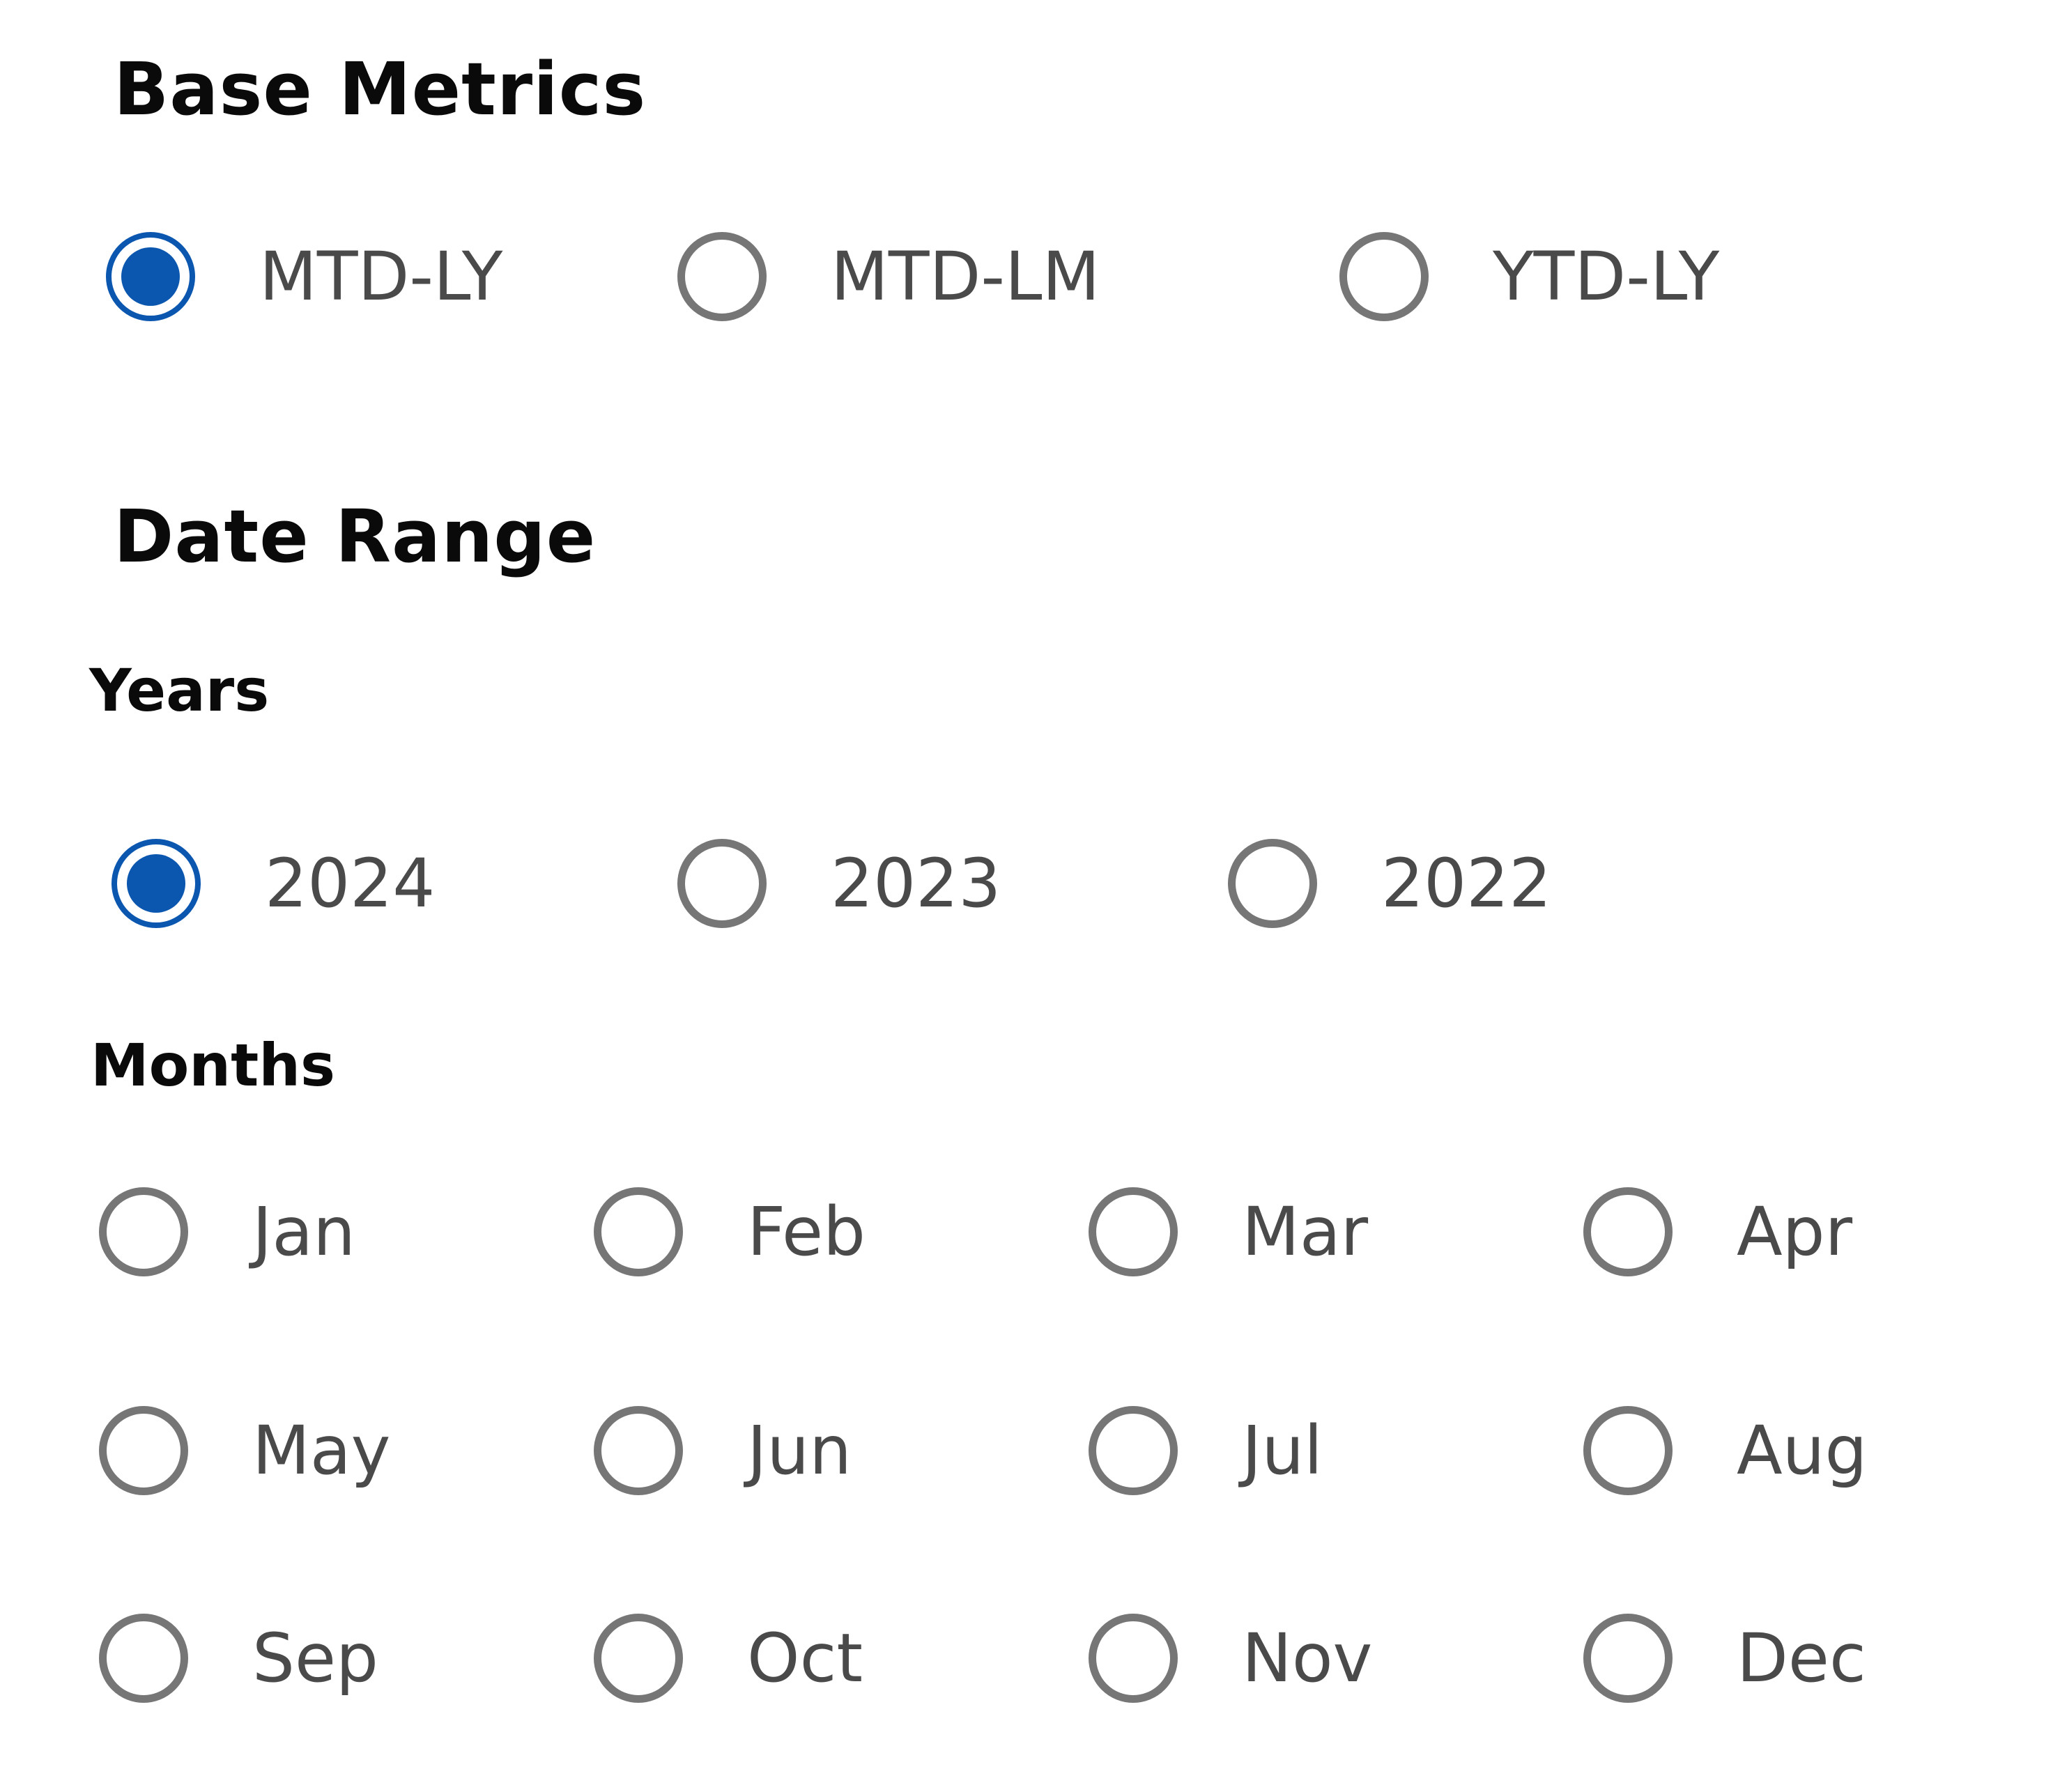 This screenshot has height=1792, width=2060. I want to click on month-label: Jan, so click(303, 1232).